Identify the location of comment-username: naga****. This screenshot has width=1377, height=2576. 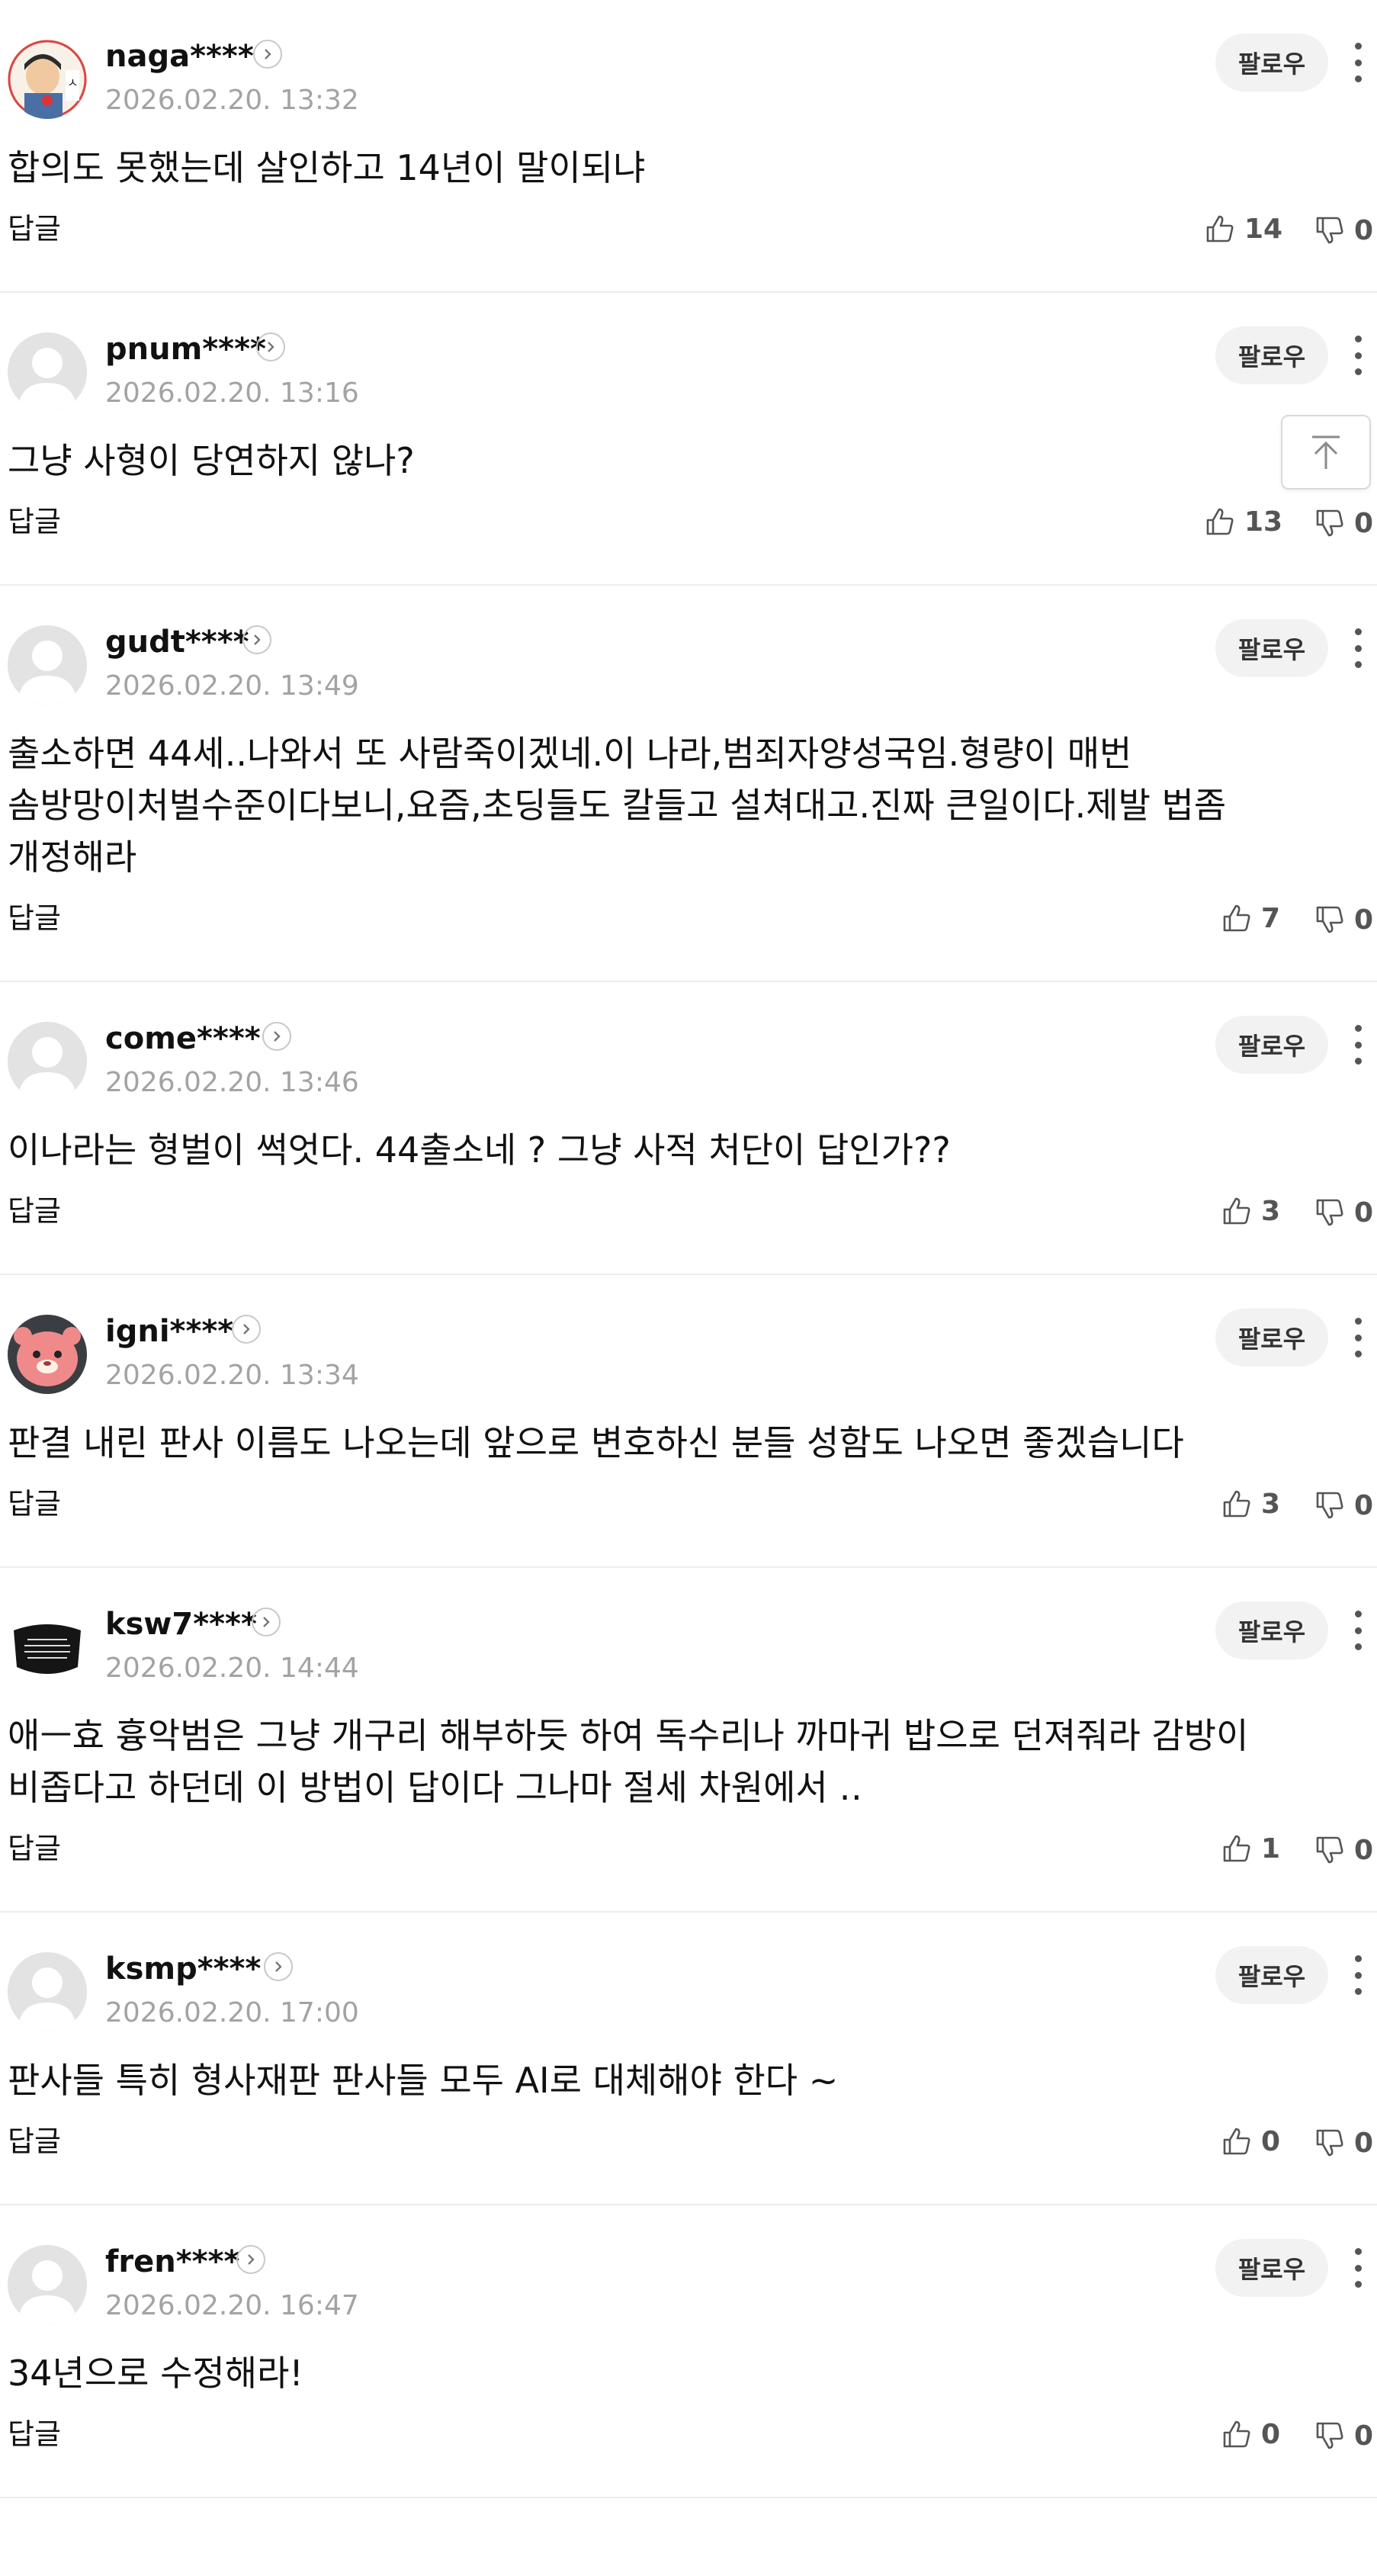
(180, 57).